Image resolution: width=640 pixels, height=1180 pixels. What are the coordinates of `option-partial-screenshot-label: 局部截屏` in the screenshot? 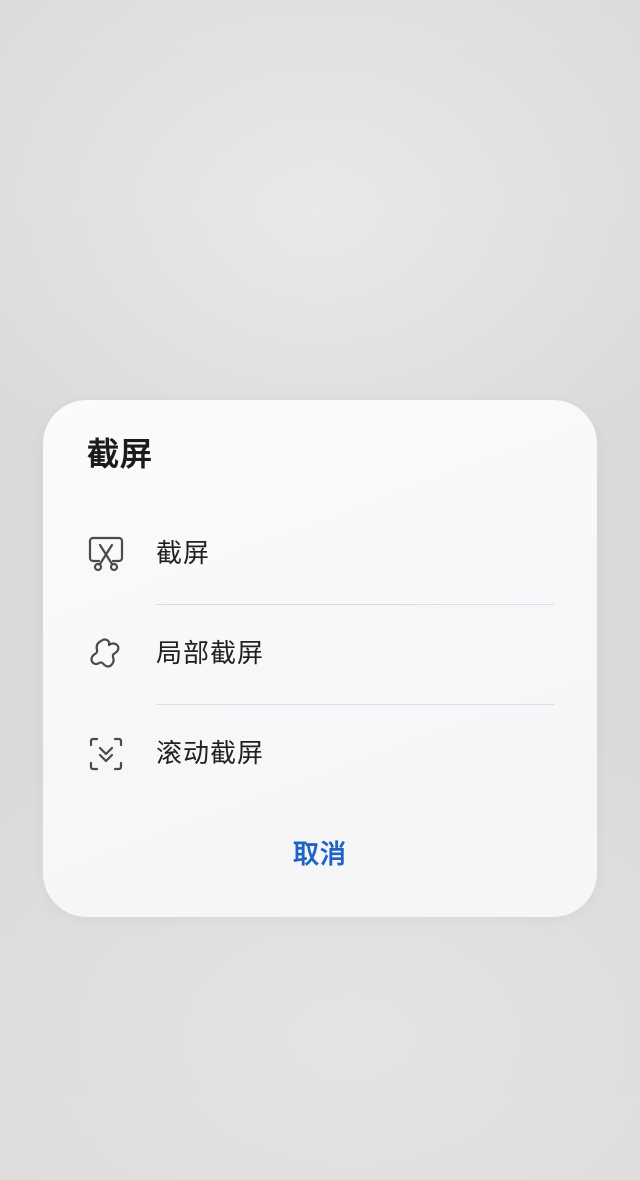 It's located at (210, 654).